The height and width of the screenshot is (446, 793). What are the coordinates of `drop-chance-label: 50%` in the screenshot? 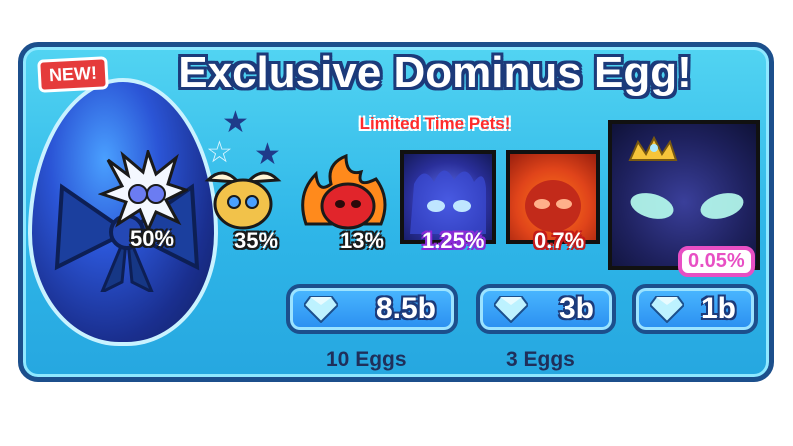 It's located at (152, 238).